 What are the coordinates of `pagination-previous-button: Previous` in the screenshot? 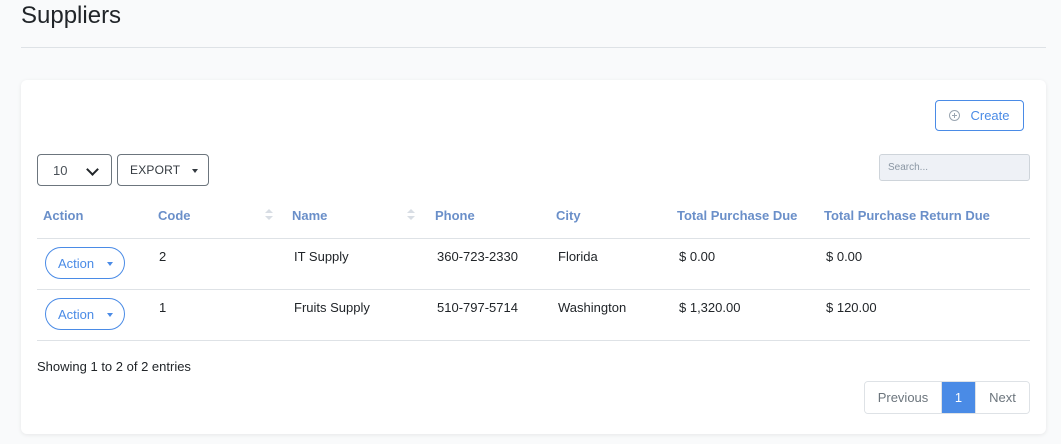 It's located at (903, 397).